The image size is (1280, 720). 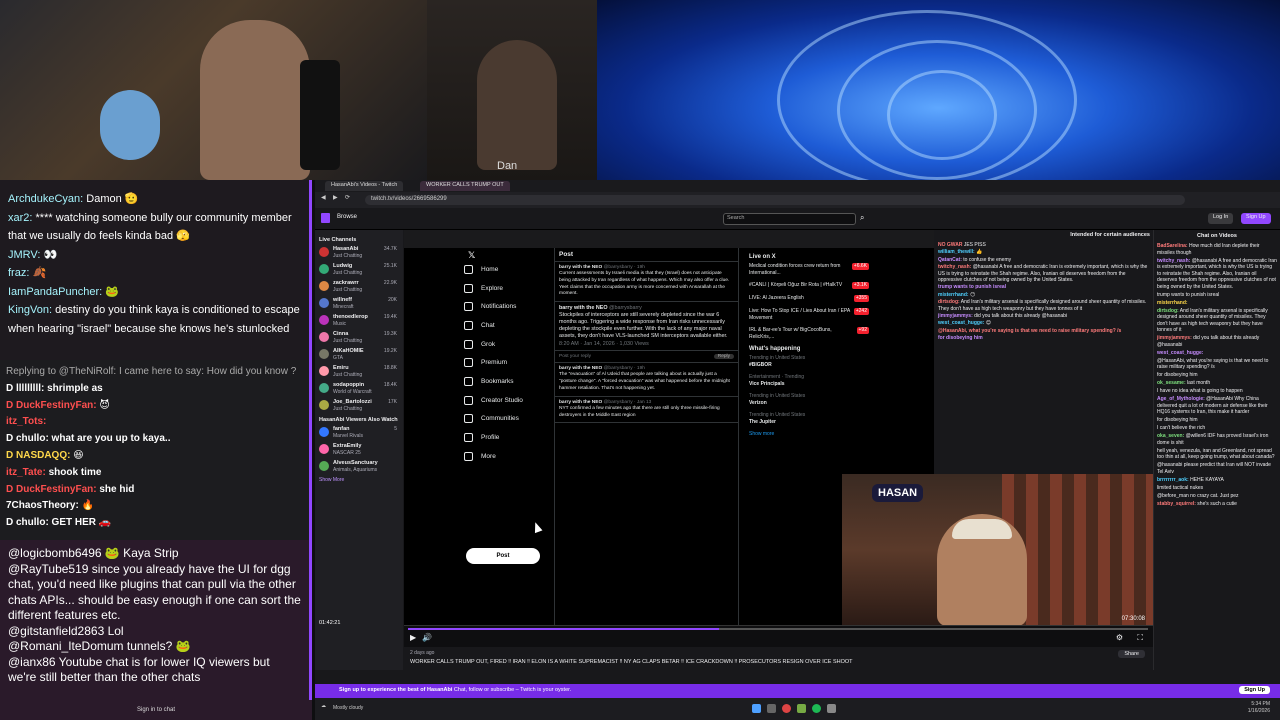 What do you see at coordinates (809, 298) in the screenshot?
I see `live-item: LIVE: Al Jazeera English +355` at bounding box center [809, 298].